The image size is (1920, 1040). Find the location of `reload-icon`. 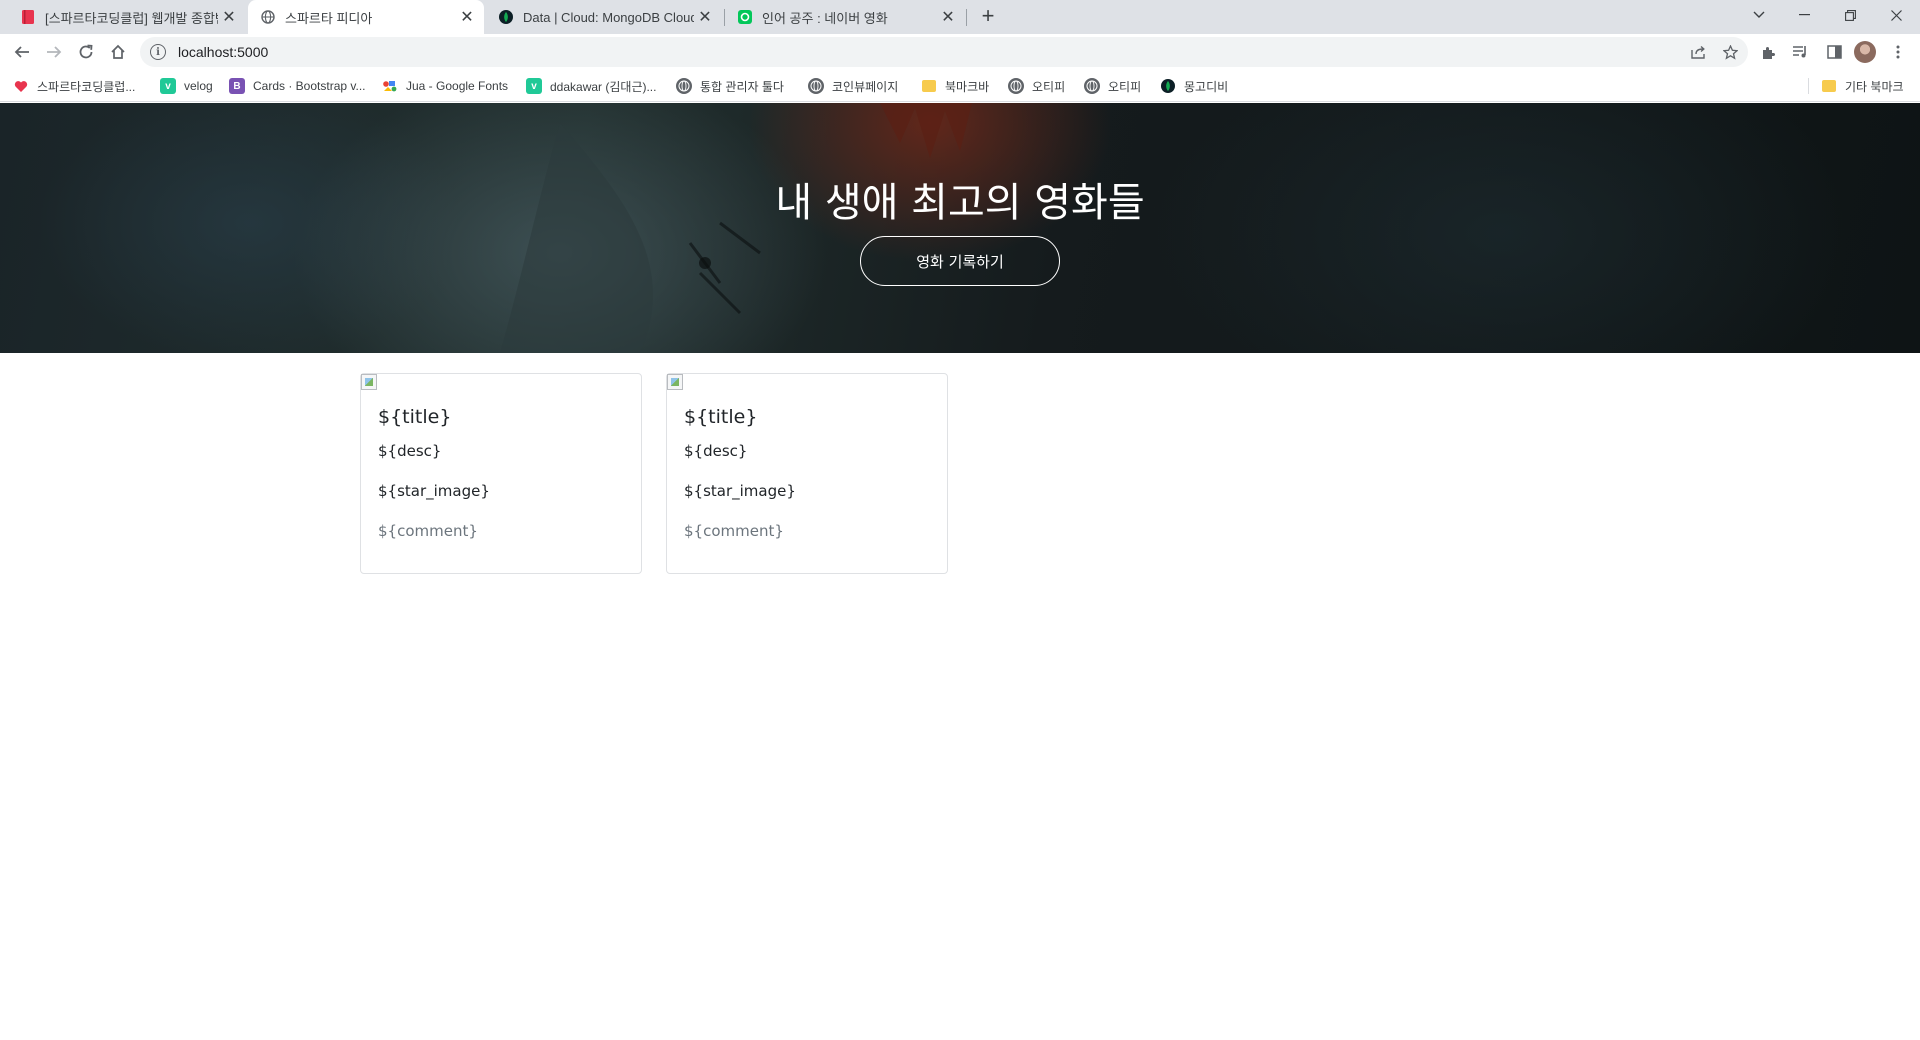

reload-icon is located at coordinates (86, 52).